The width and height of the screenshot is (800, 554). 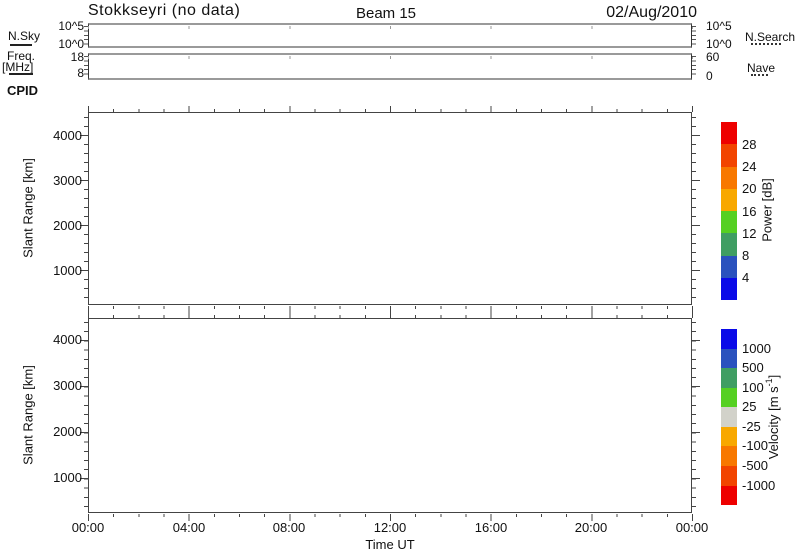 What do you see at coordinates (749, 406) in the screenshot?
I see `velocity-cbar-tick-25: 25` at bounding box center [749, 406].